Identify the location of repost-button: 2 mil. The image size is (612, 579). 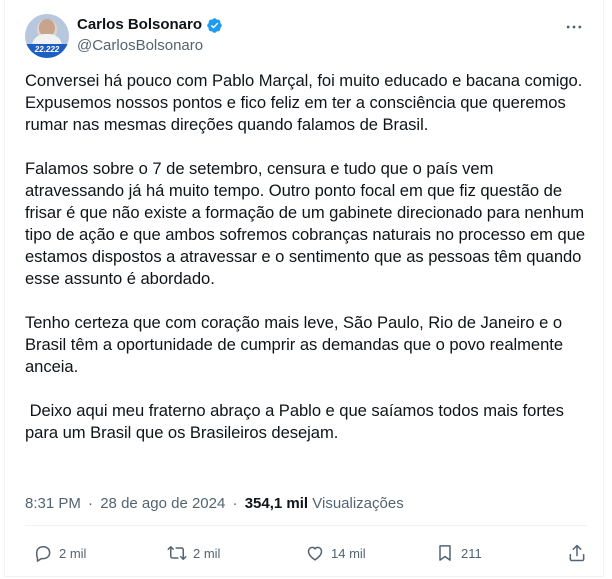
(193, 553).